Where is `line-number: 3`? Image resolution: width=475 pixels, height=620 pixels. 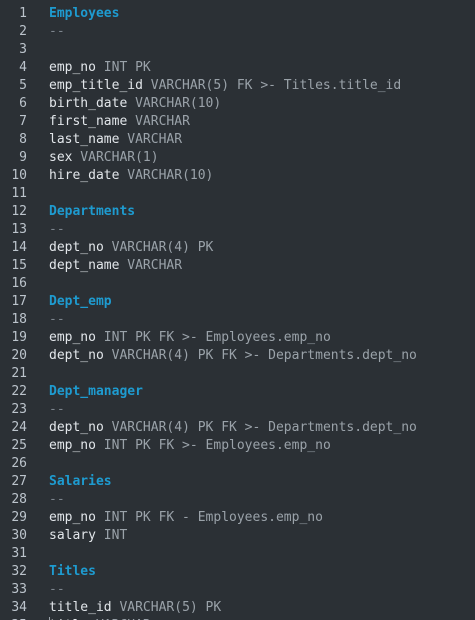 line-number: 3 is located at coordinates (23, 49).